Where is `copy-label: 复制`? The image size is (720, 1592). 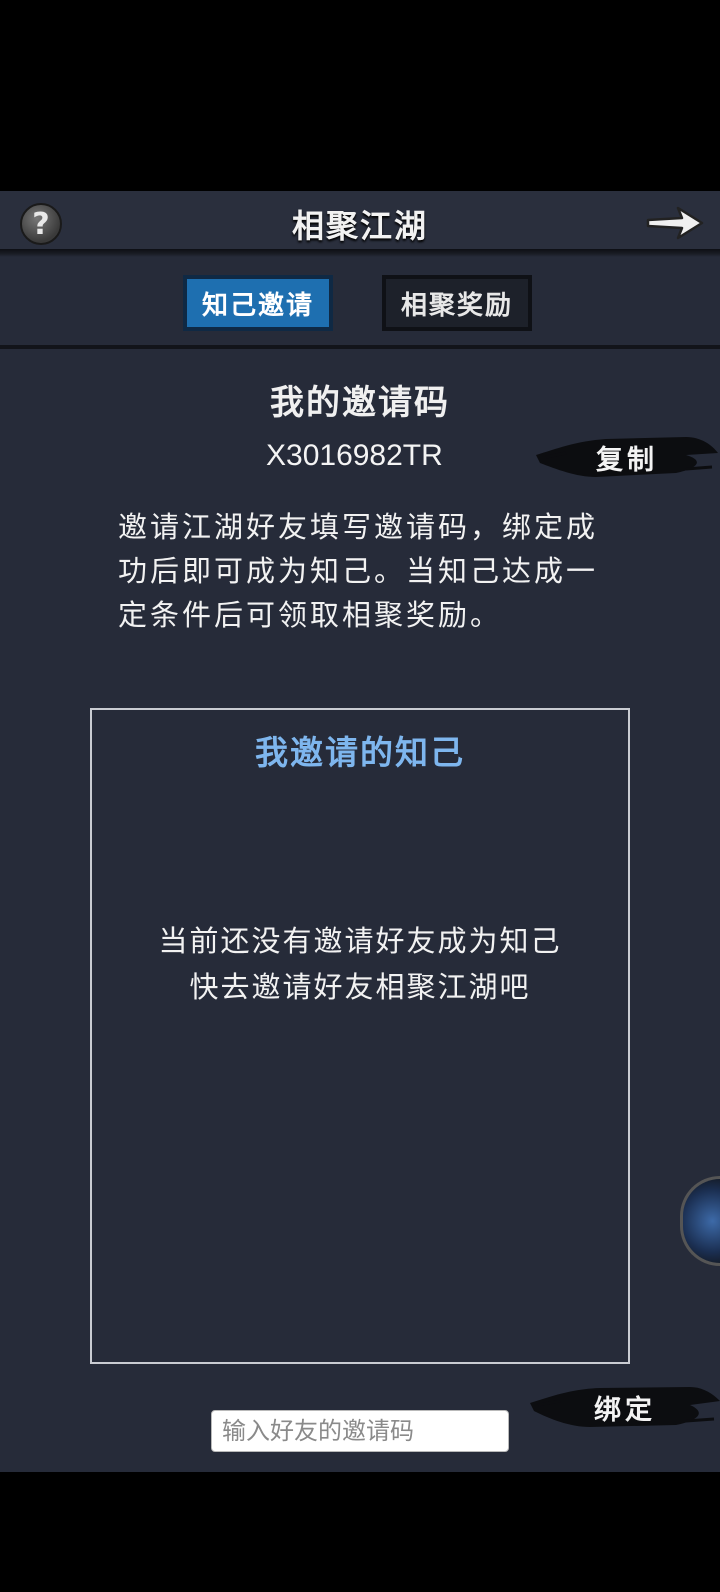
copy-label: 复制 is located at coordinates (627, 460).